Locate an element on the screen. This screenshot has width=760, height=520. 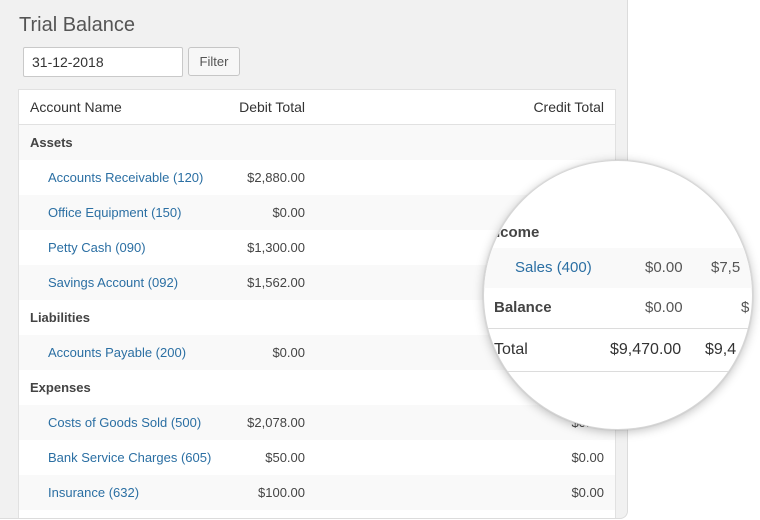
debit-value: $1,300.00 is located at coordinates (276, 247).